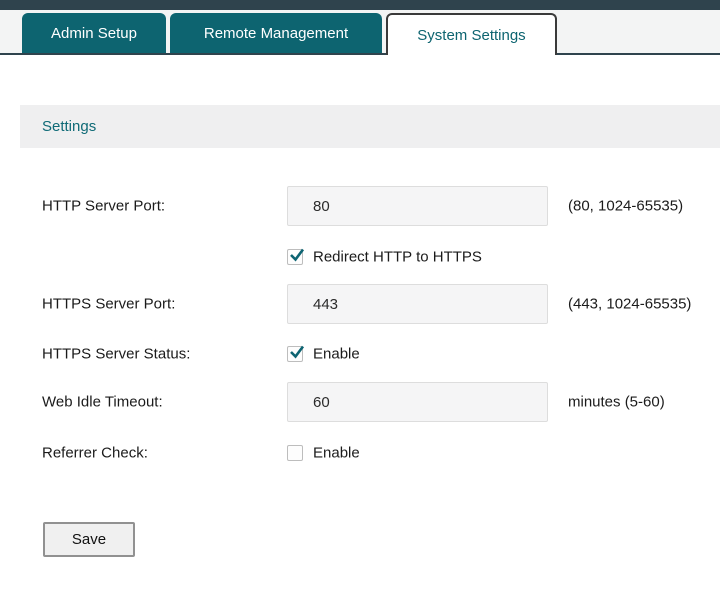  I want to click on save-button: Save, so click(89, 539).